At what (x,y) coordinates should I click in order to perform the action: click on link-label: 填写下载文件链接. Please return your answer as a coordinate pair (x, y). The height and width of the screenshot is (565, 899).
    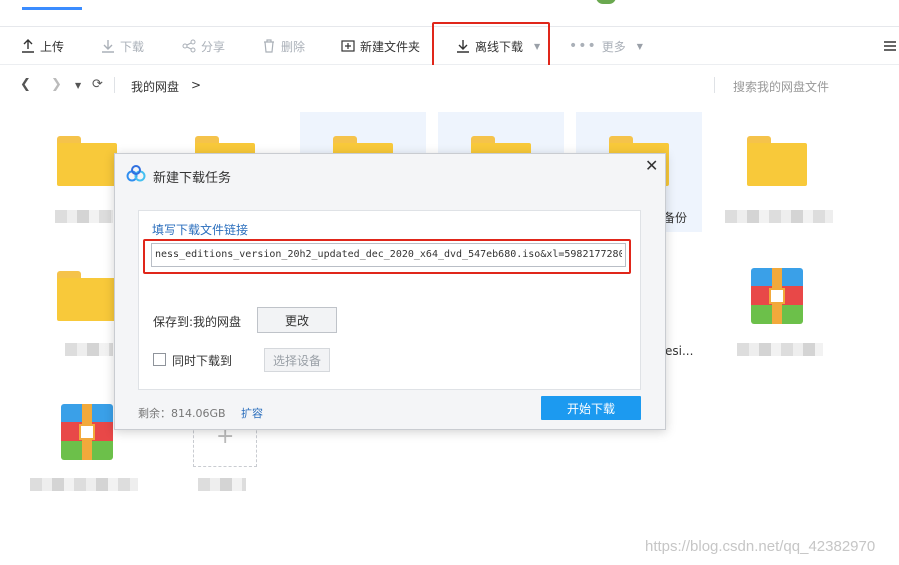
    Looking at the image, I should click on (200, 230).